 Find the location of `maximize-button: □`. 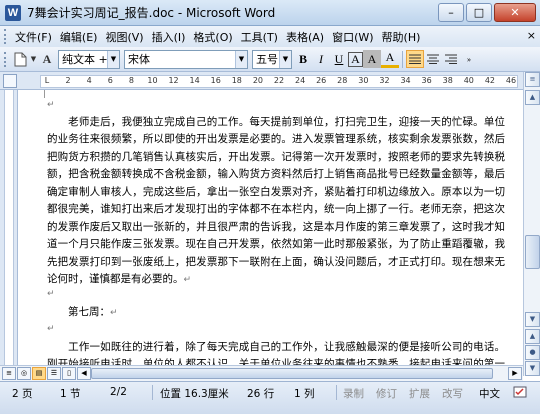

maximize-button: □ is located at coordinates (479, 12).